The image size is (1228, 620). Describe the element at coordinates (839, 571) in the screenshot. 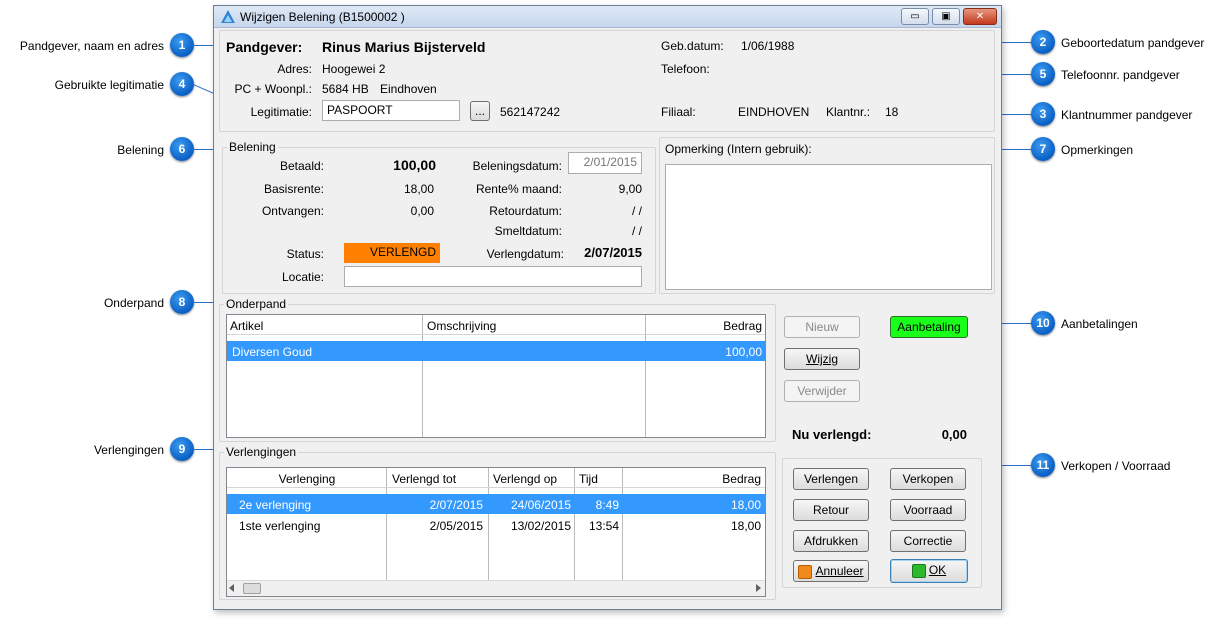

I see `annuleer-label: Annuleer` at that location.